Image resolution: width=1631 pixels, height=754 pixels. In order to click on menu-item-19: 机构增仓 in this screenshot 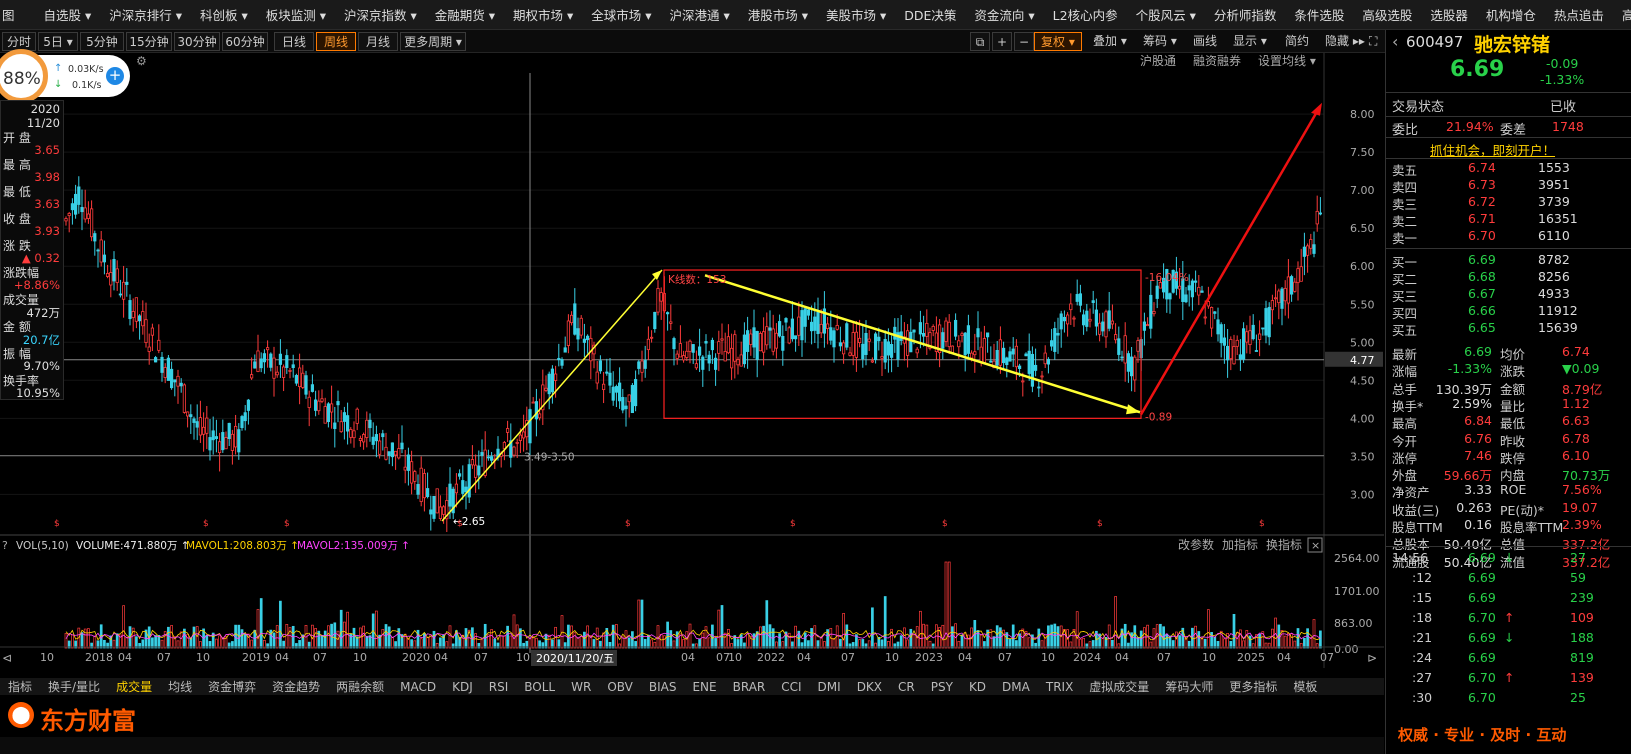, I will do `click(1511, 14)`.